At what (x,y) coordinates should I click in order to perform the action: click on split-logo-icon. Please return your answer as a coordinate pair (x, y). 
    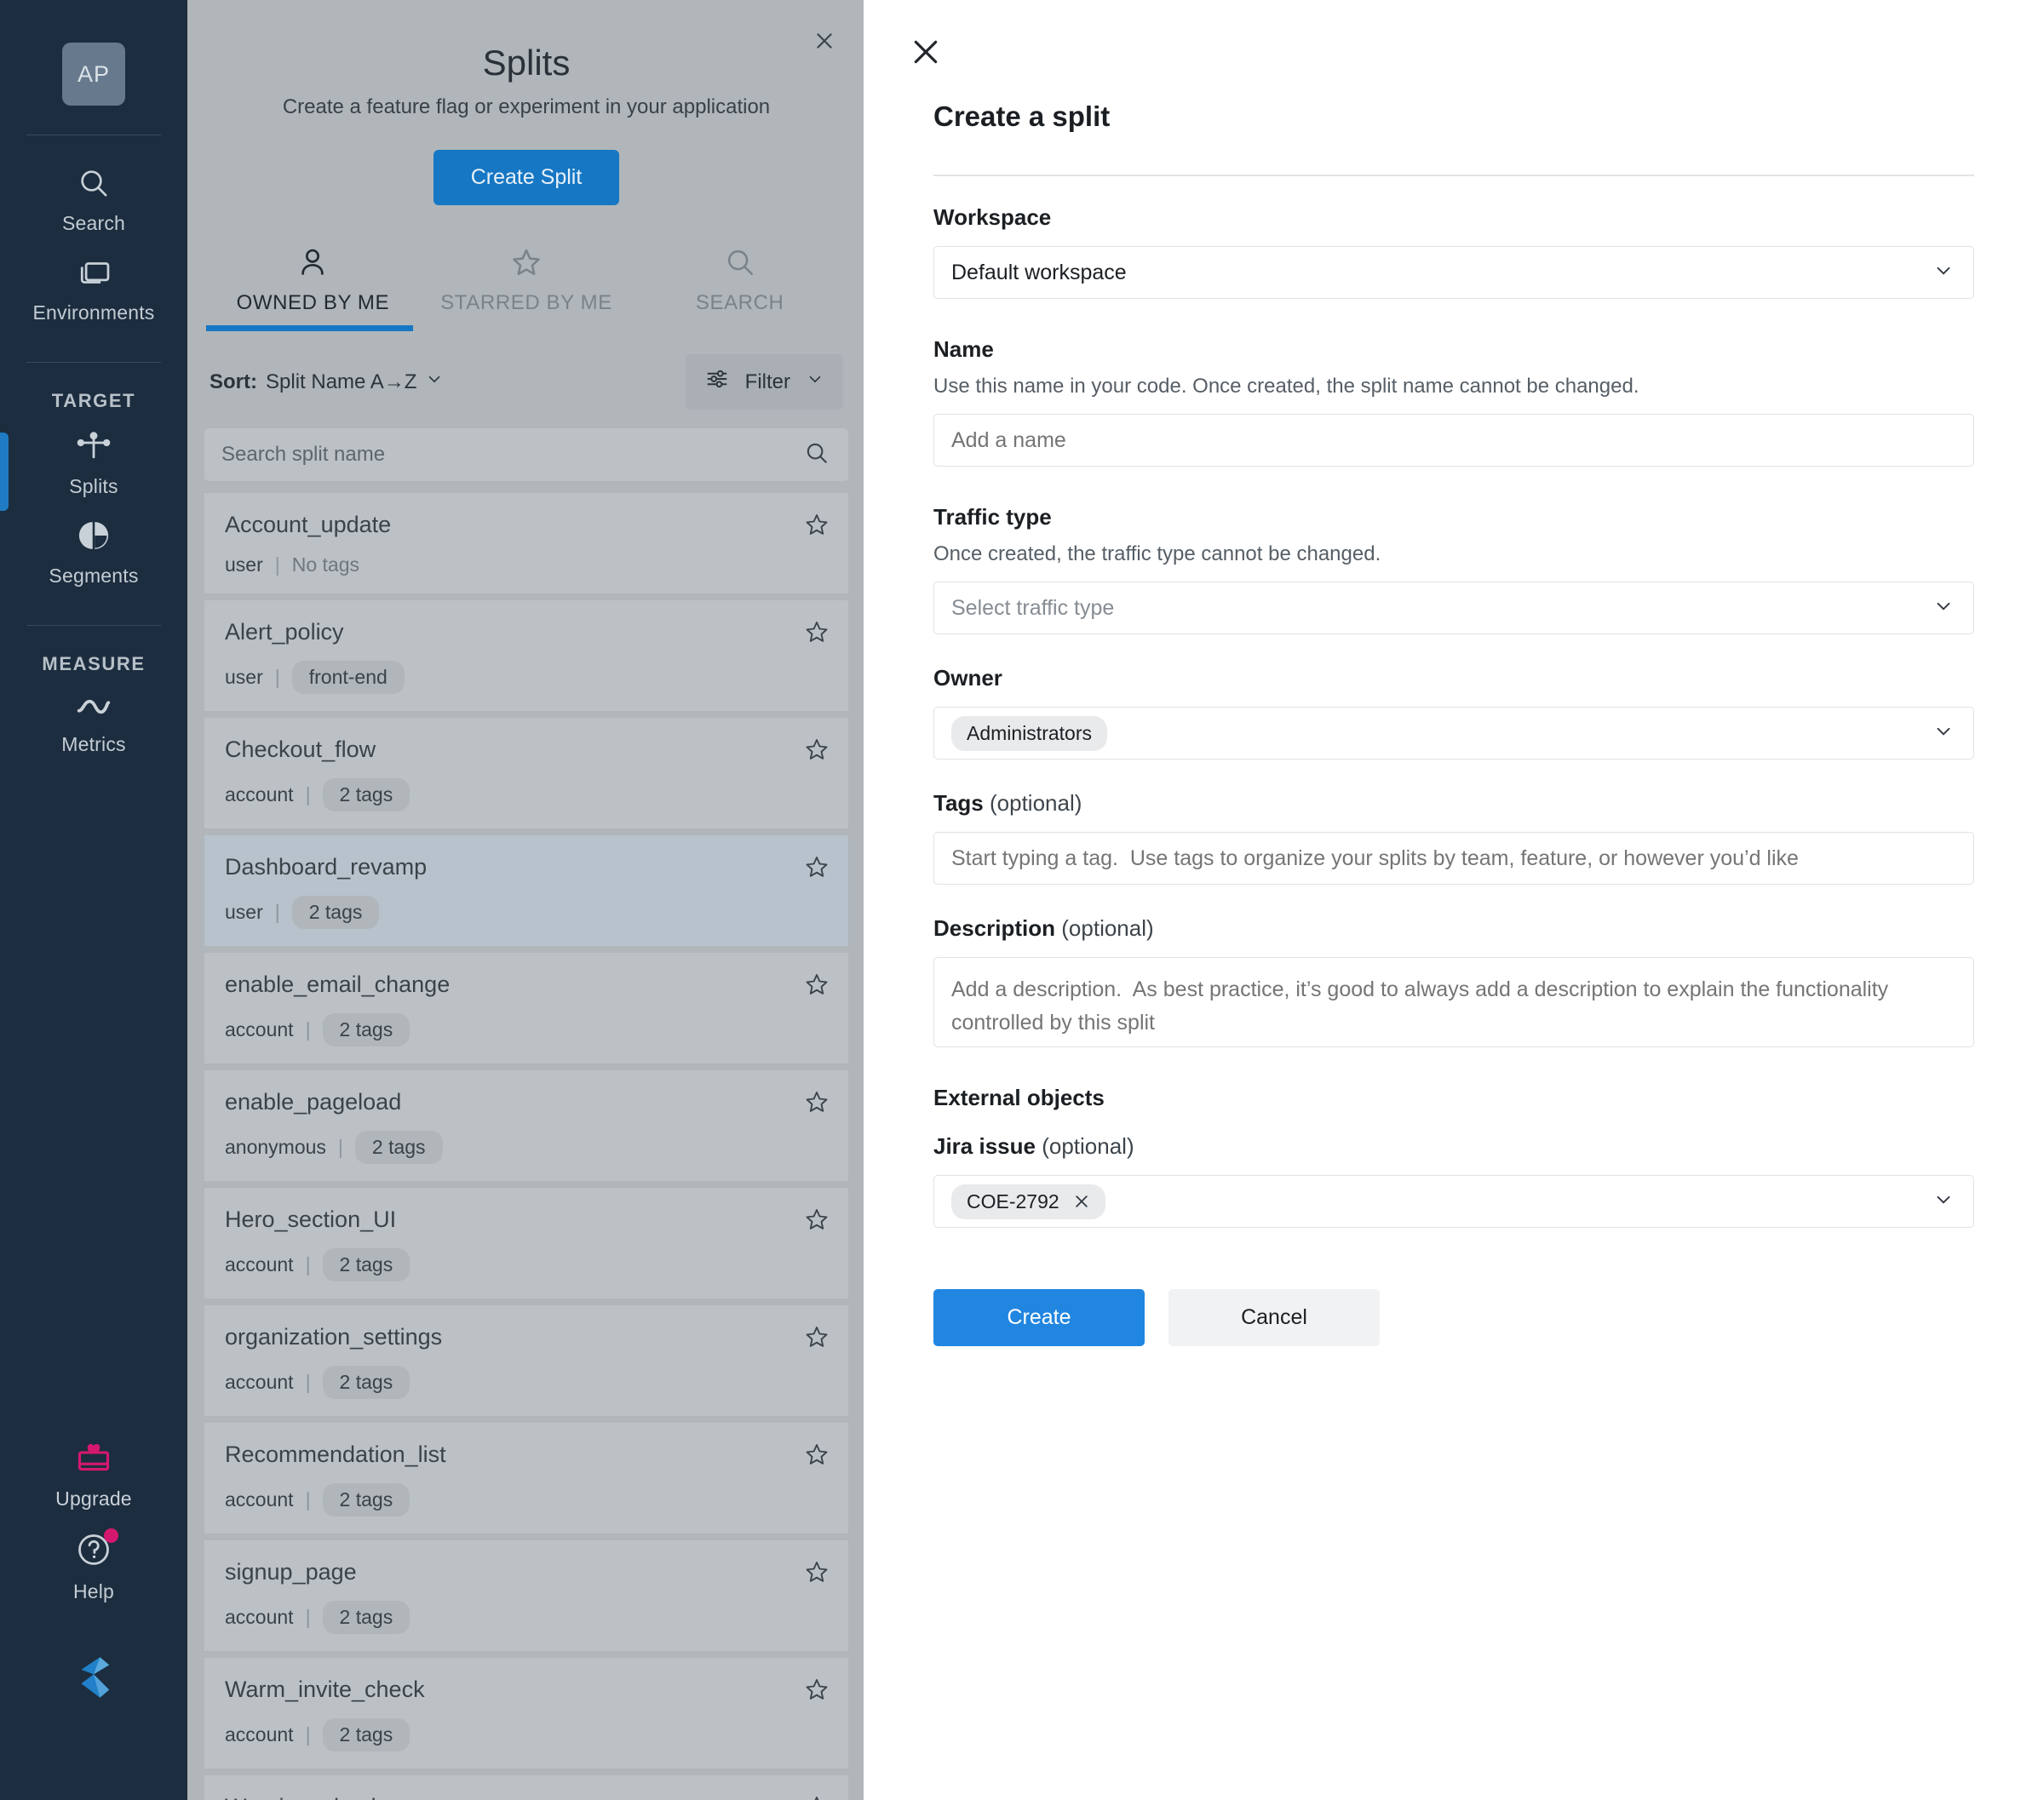
    Looking at the image, I should click on (93, 1679).